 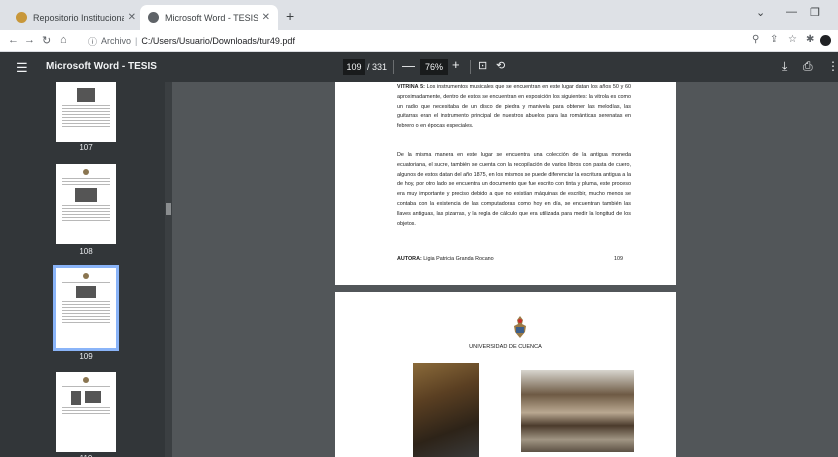 What do you see at coordinates (211, 17) in the screenshot?
I see `tab-title: Microsoft Word - TESIS` at bounding box center [211, 17].